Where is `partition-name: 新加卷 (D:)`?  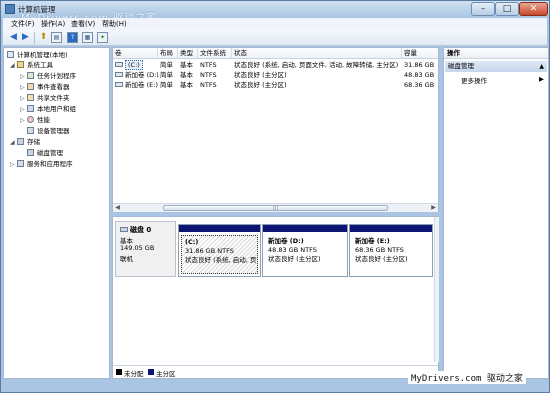
partition-name: 新加卷 (D:) is located at coordinates (286, 241).